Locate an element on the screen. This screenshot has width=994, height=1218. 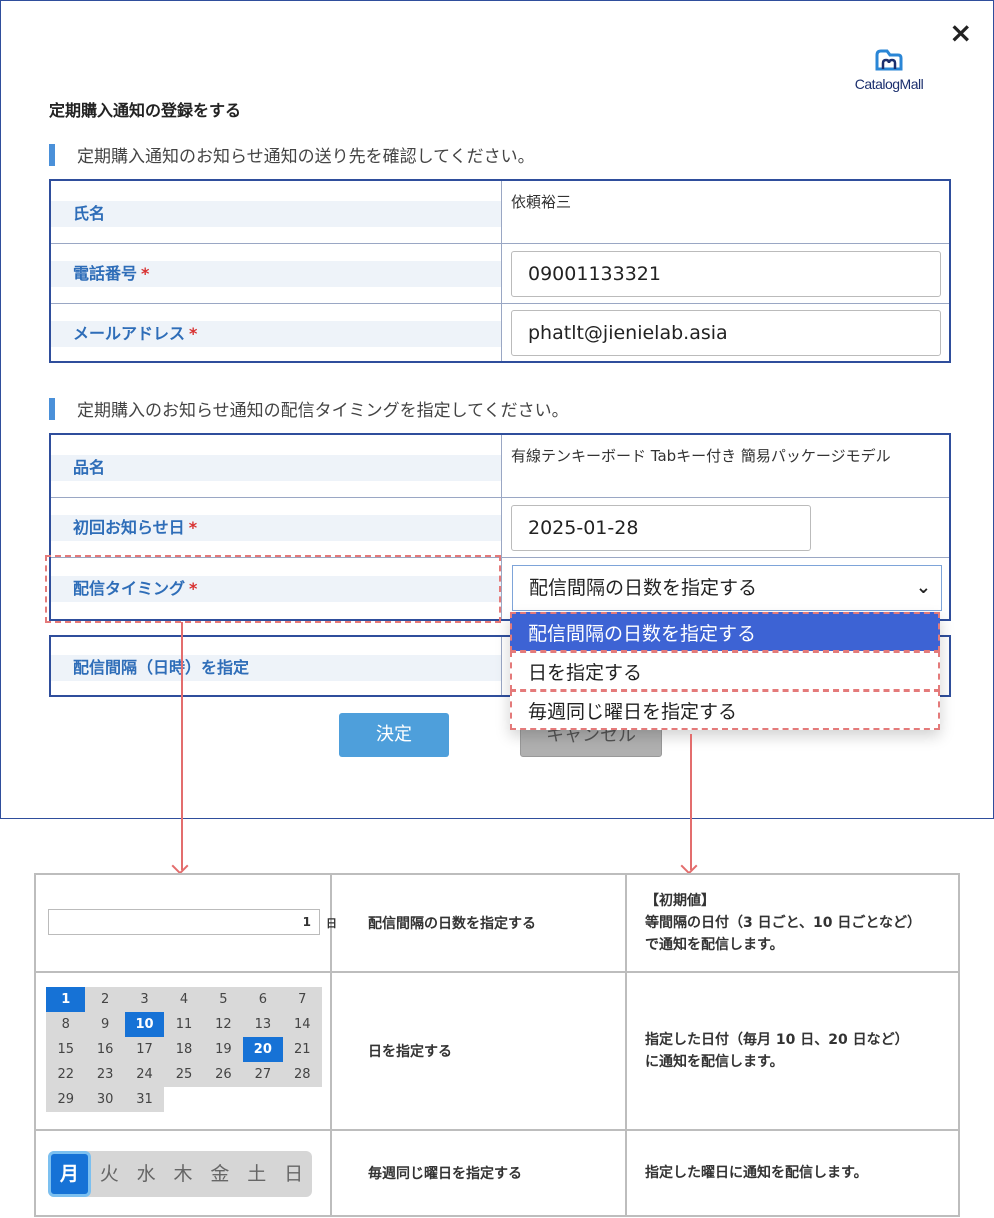
close-icon: × is located at coordinates (960, 33).